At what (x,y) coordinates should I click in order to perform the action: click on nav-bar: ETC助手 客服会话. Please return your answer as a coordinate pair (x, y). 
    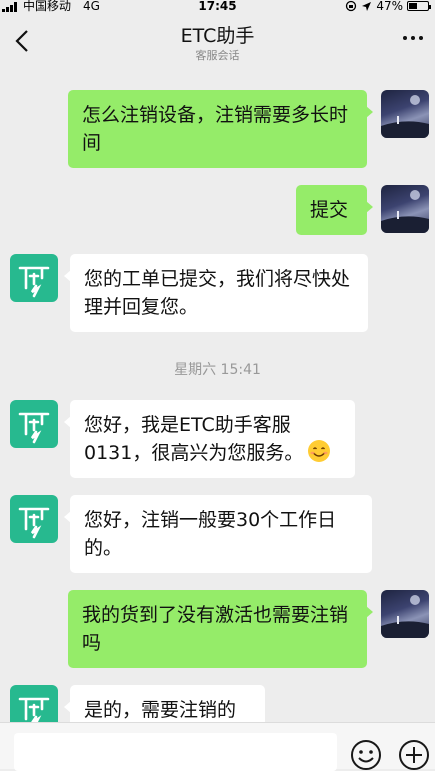
    Looking at the image, I should click on (217, 42).